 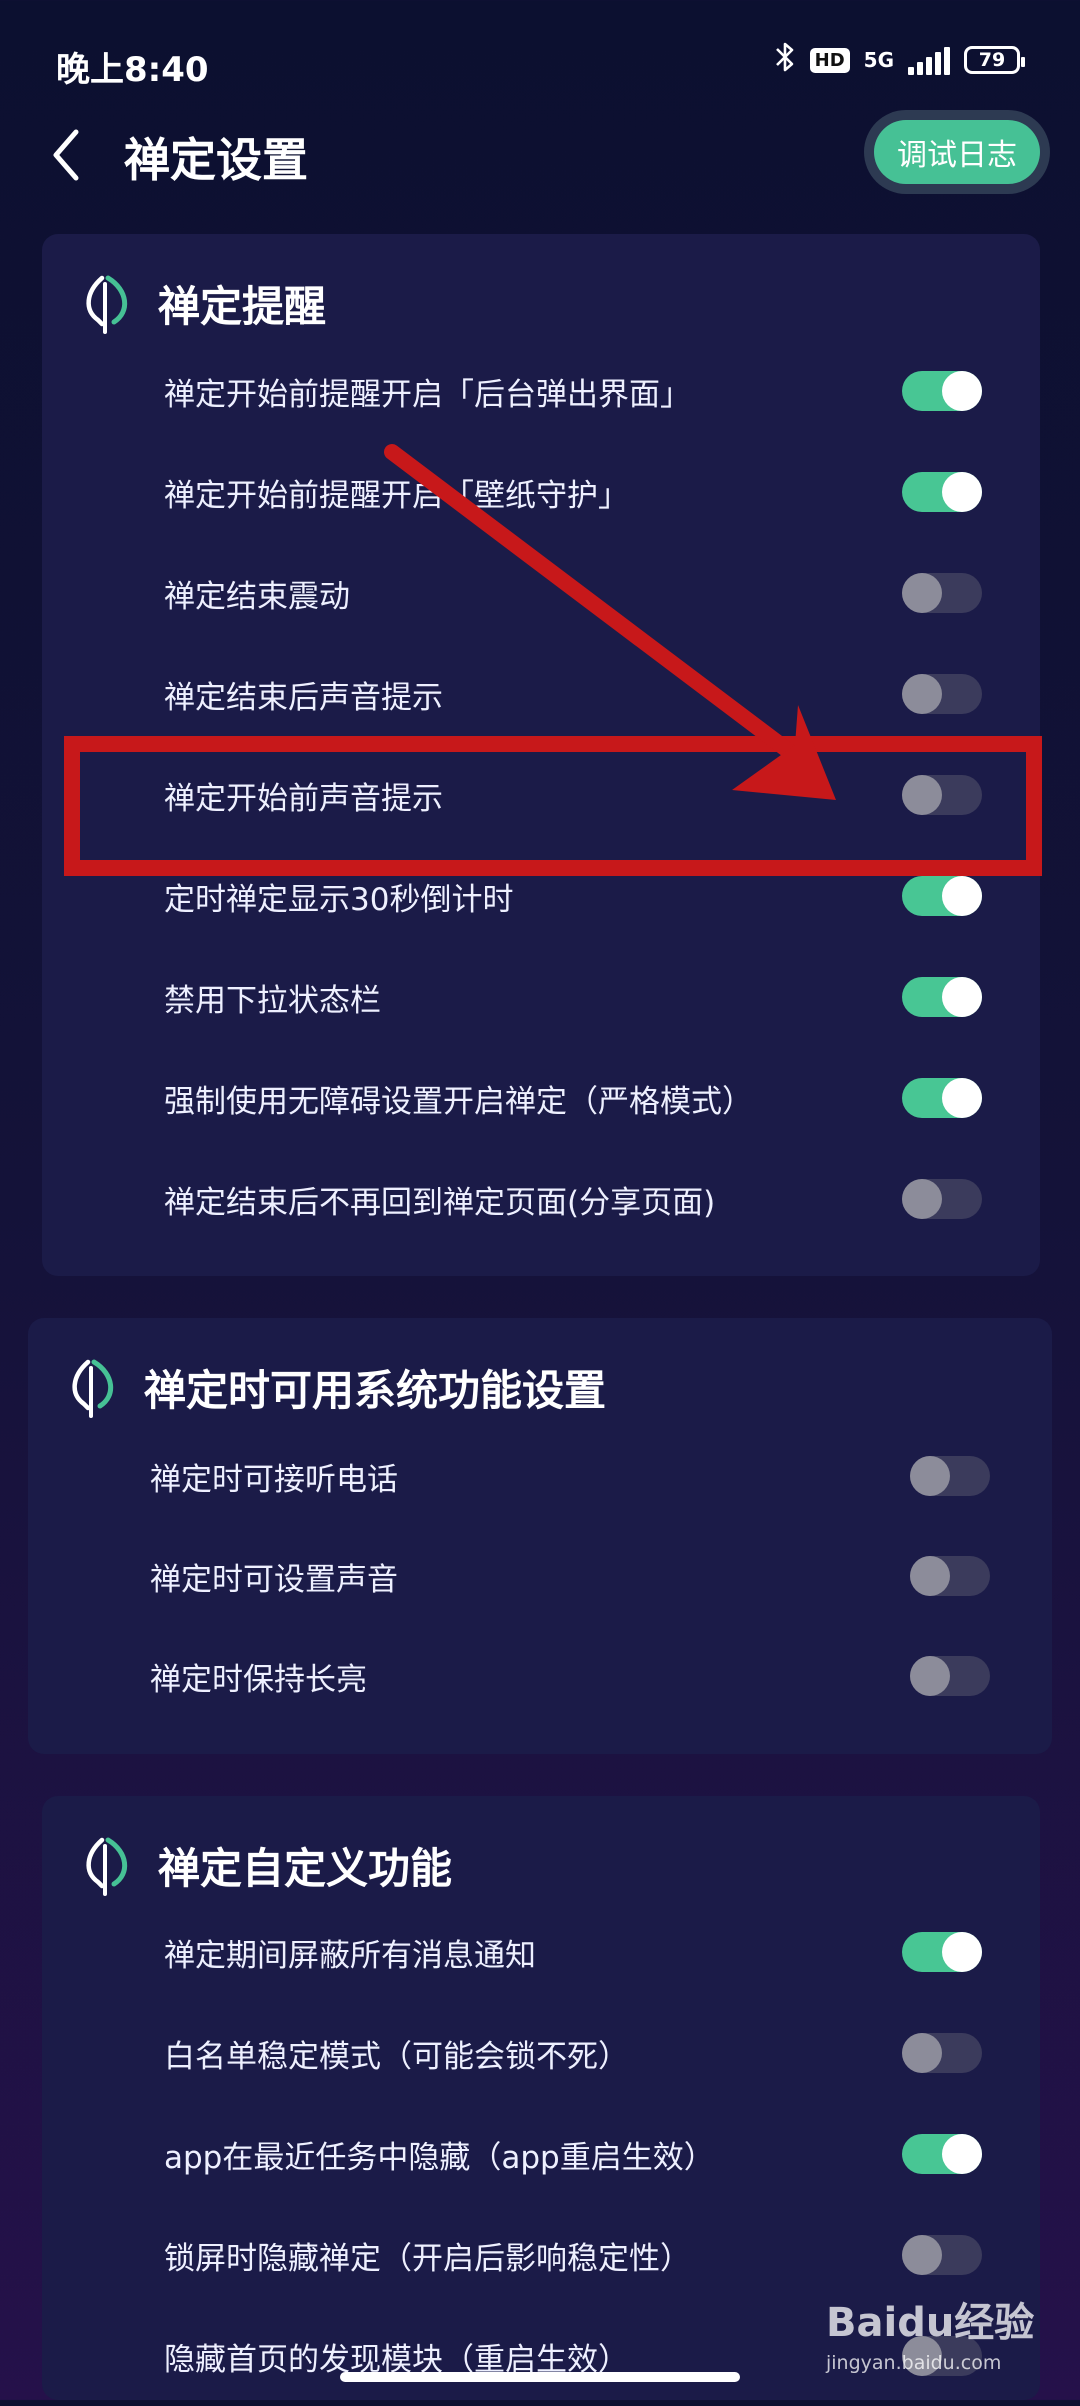 What do you see at coordinates (914, 2363) in the screenshot?
I see `watermark-url: jingyan.baidu.com` at bounding box center [914, 2363].